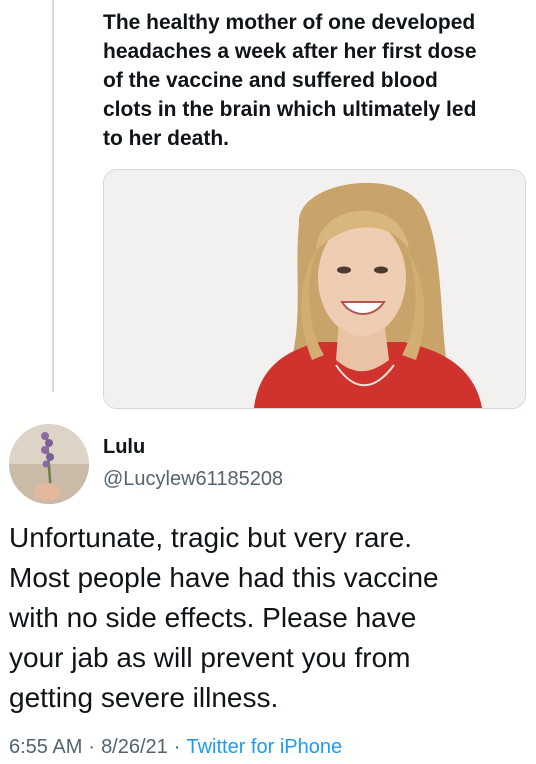 This screenshot has width=536, height=764. I want to click on tweet-date: 8/26/21, so click(134, 747).